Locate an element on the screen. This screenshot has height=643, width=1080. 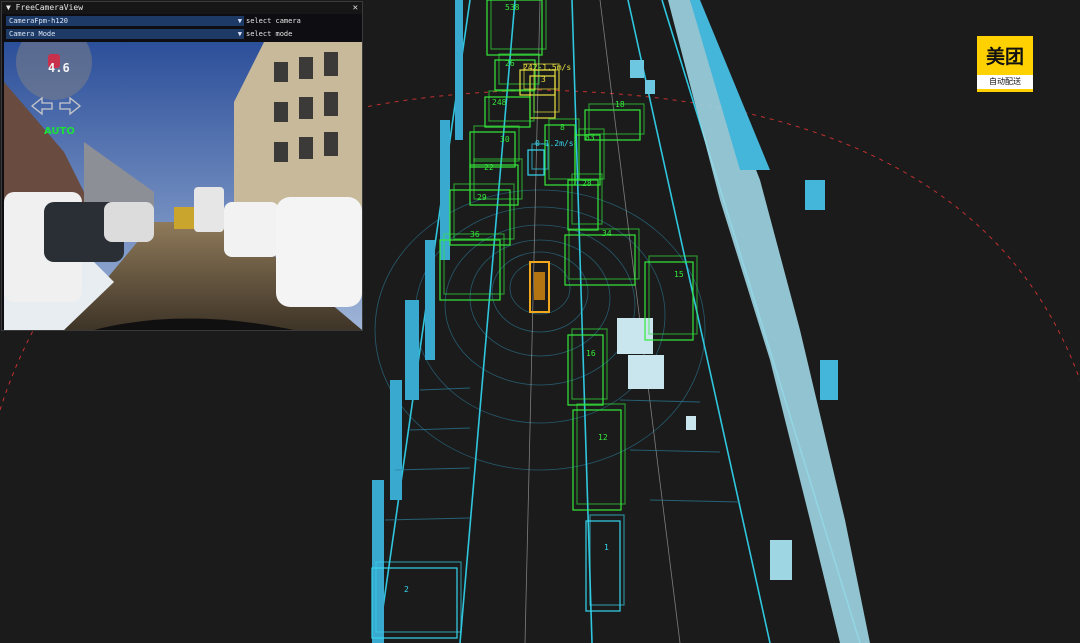
camera-view: 4.6 AUTO is located at coordinates (183, 186).